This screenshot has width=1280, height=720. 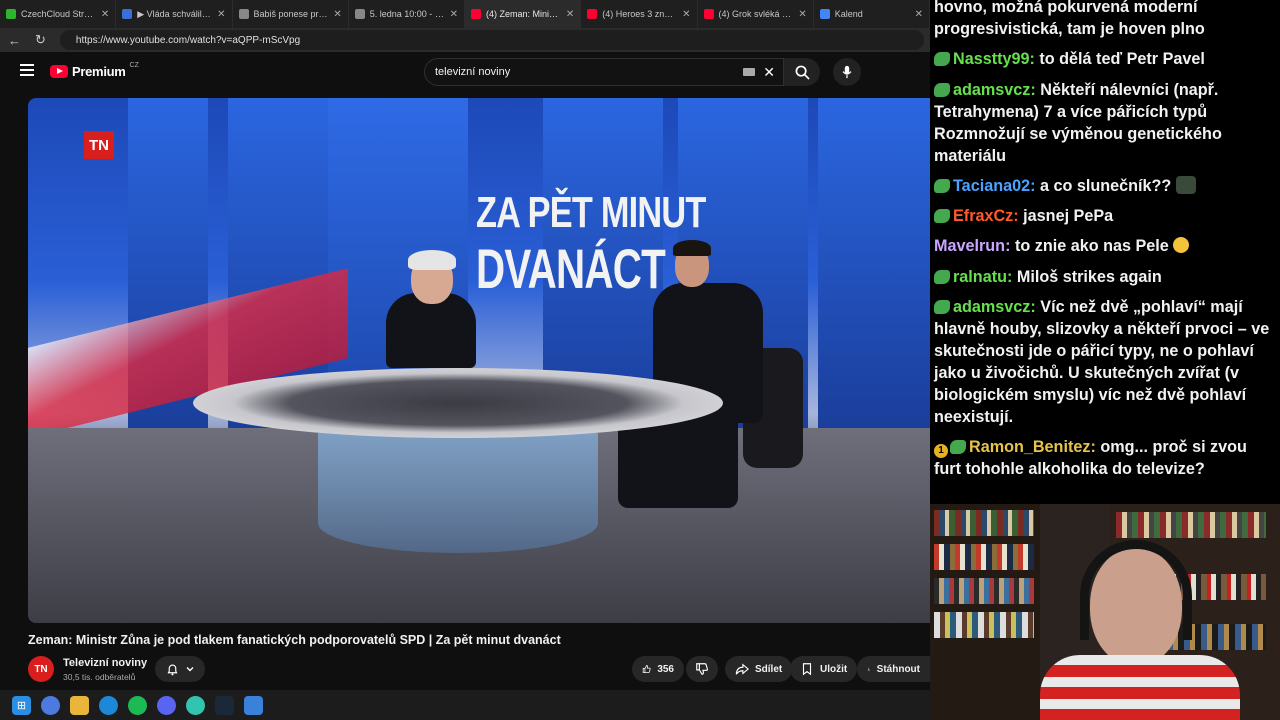 I want to click on bookmark-icon, so click(x=807, y=669).